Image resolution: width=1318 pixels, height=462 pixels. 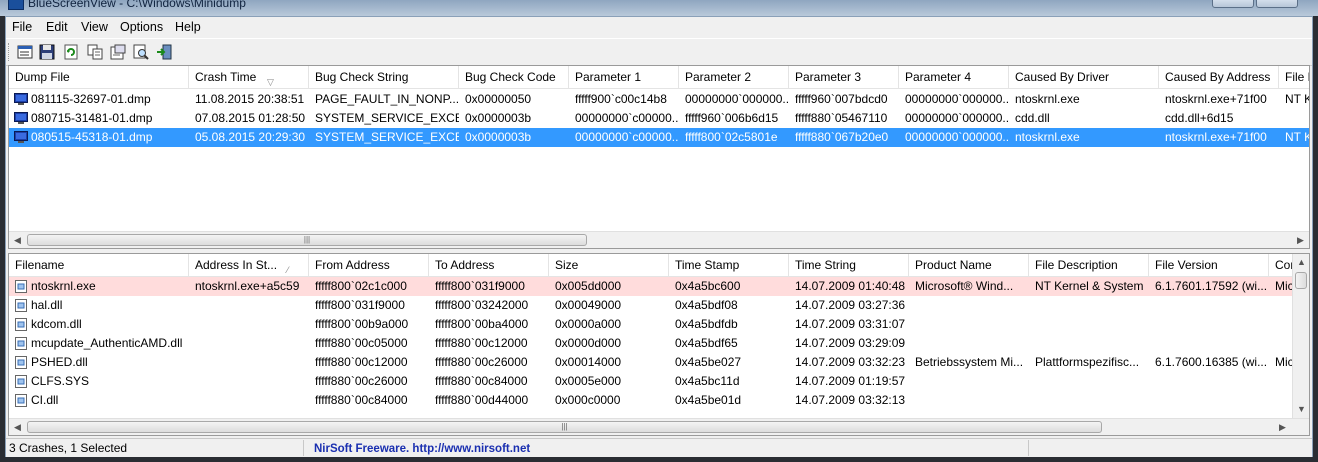 What do you see at coordinates (850, 286) in the screenshot?
I see `cell-time-string: 14.07.2009 01:40:48` at bounding box center [850, 286].